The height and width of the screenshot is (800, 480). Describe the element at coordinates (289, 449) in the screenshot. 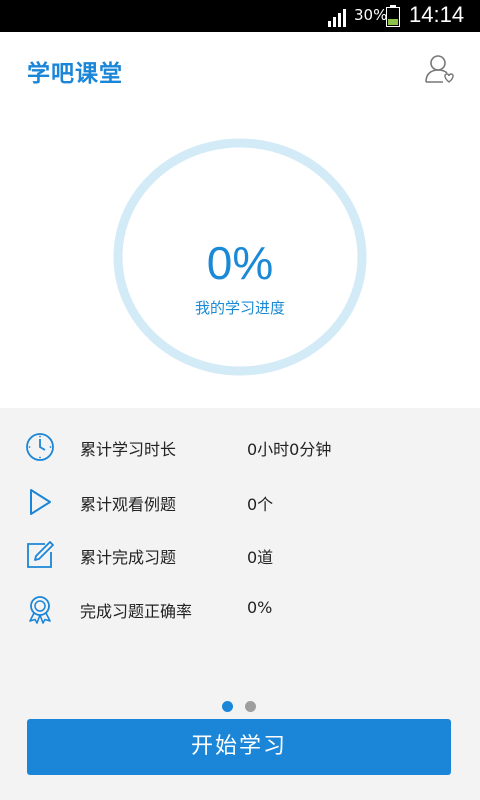

I see `stat-value: 0小时0分钟` at that location.